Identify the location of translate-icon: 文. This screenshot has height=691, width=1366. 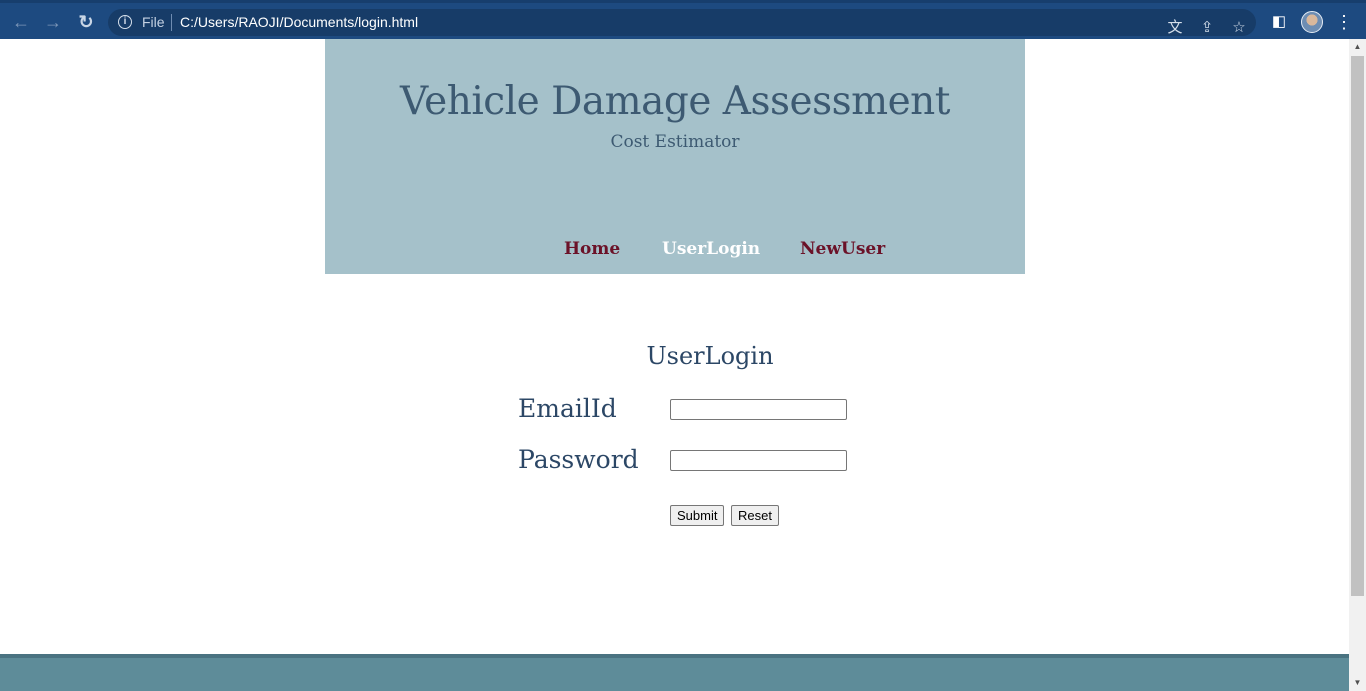
(1175, 28).